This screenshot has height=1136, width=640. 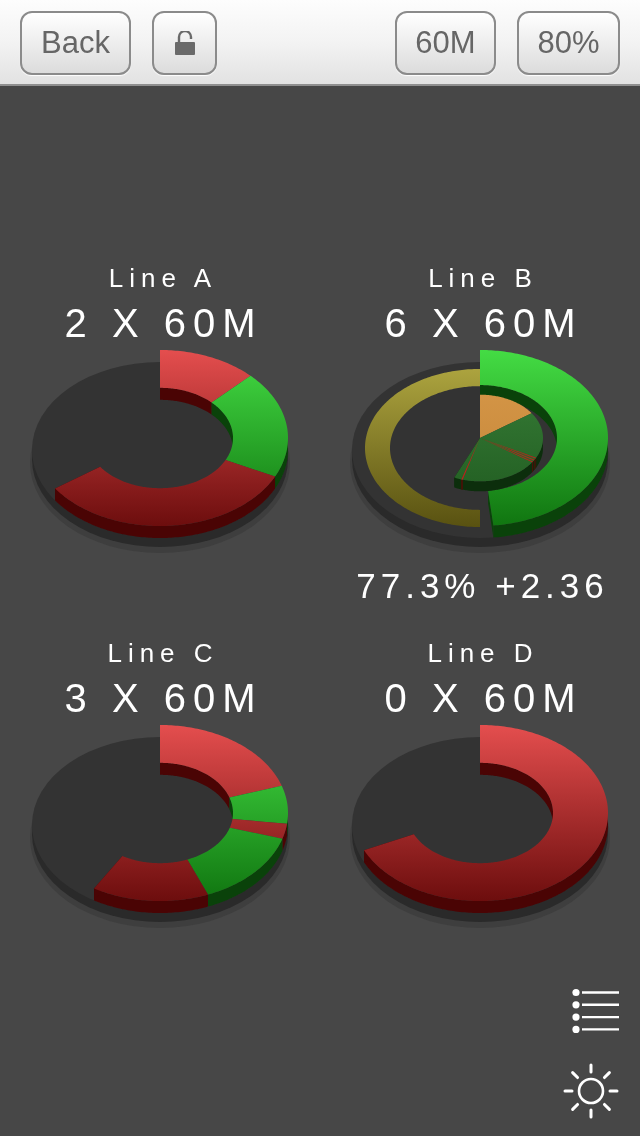 What do you see at coordinates (483, 323) in the screenshot?
I see `gauge-value: 6 X 60M` at bounding box center [483, 323].